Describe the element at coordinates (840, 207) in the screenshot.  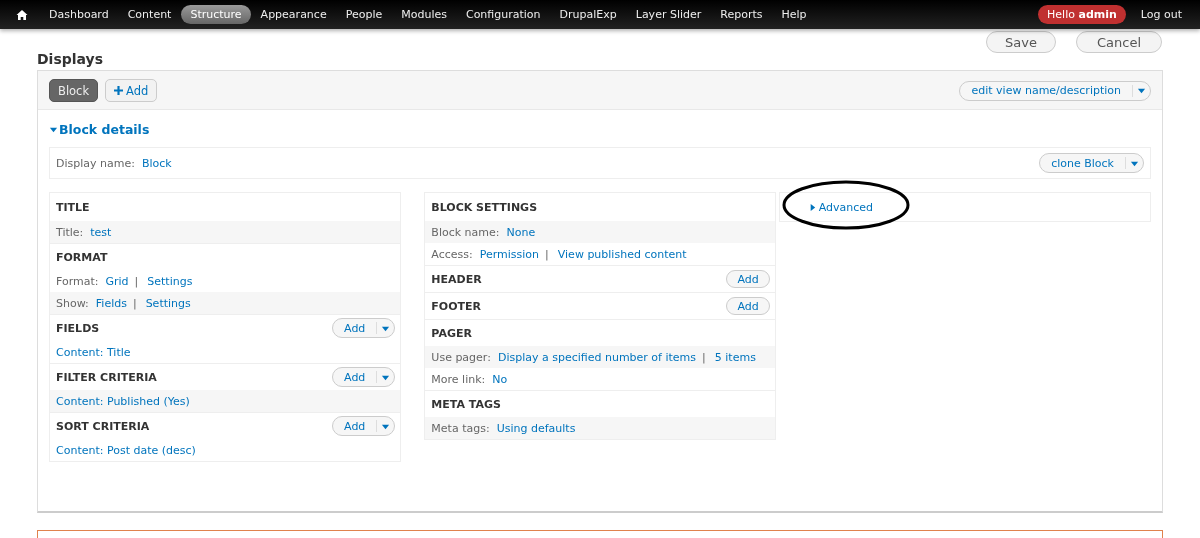
I see `advanced-toggle: Advanced` at that location.